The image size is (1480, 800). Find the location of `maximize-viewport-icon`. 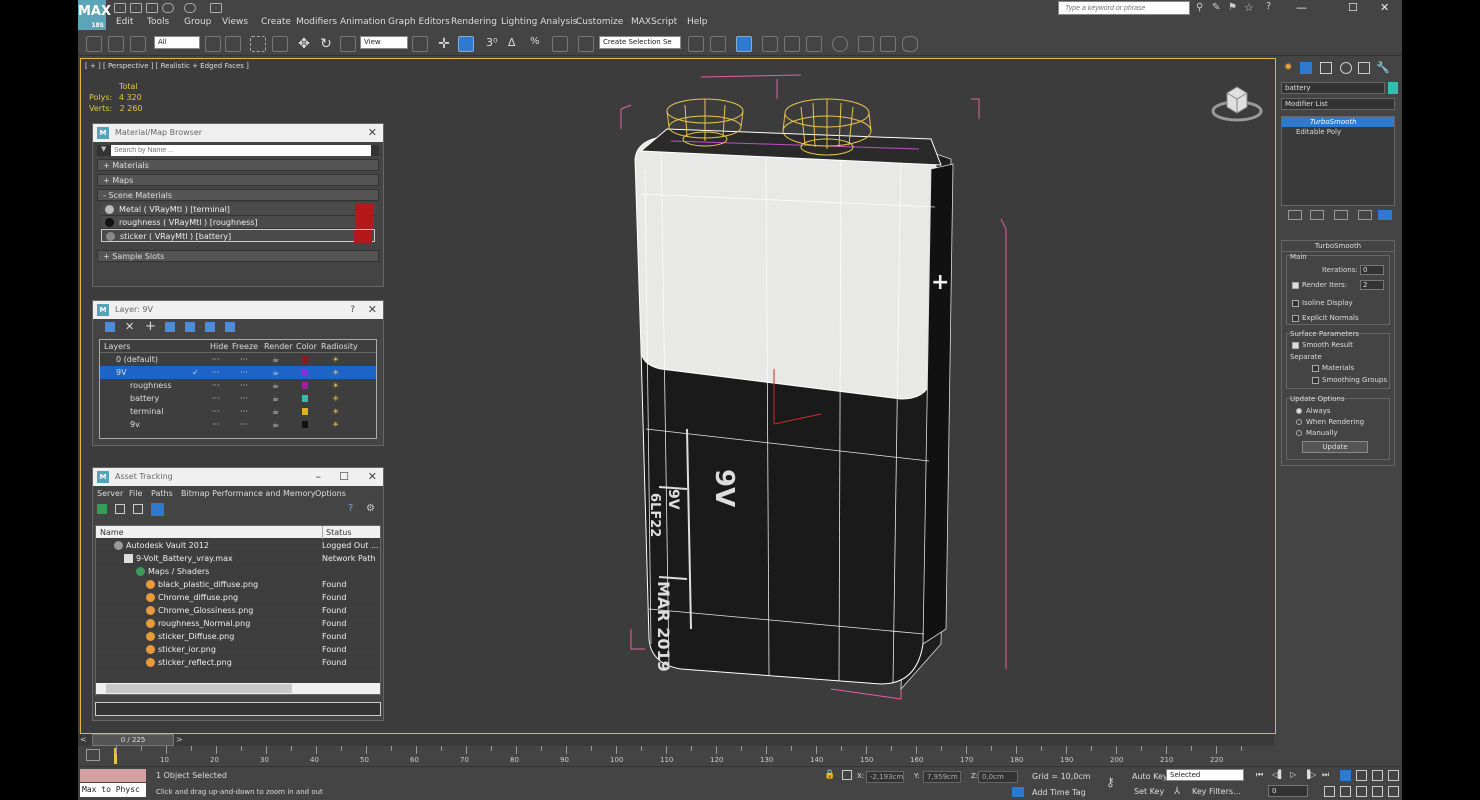

maximize-viewport-icon is located at coordinates (1377, 791).